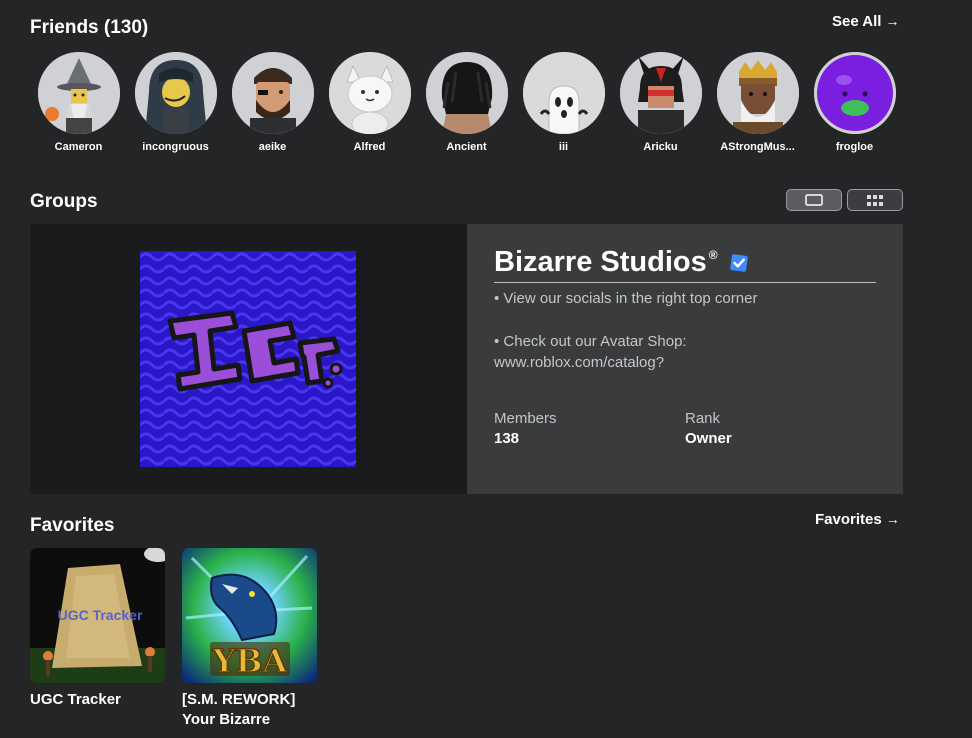 Image resolution: width=972 pixels, height=738 pixels. What do you see at coordinates (75, 699) in the screenshot?
I see `game-title: UGC Tracker` at bounding box center [75, 699].